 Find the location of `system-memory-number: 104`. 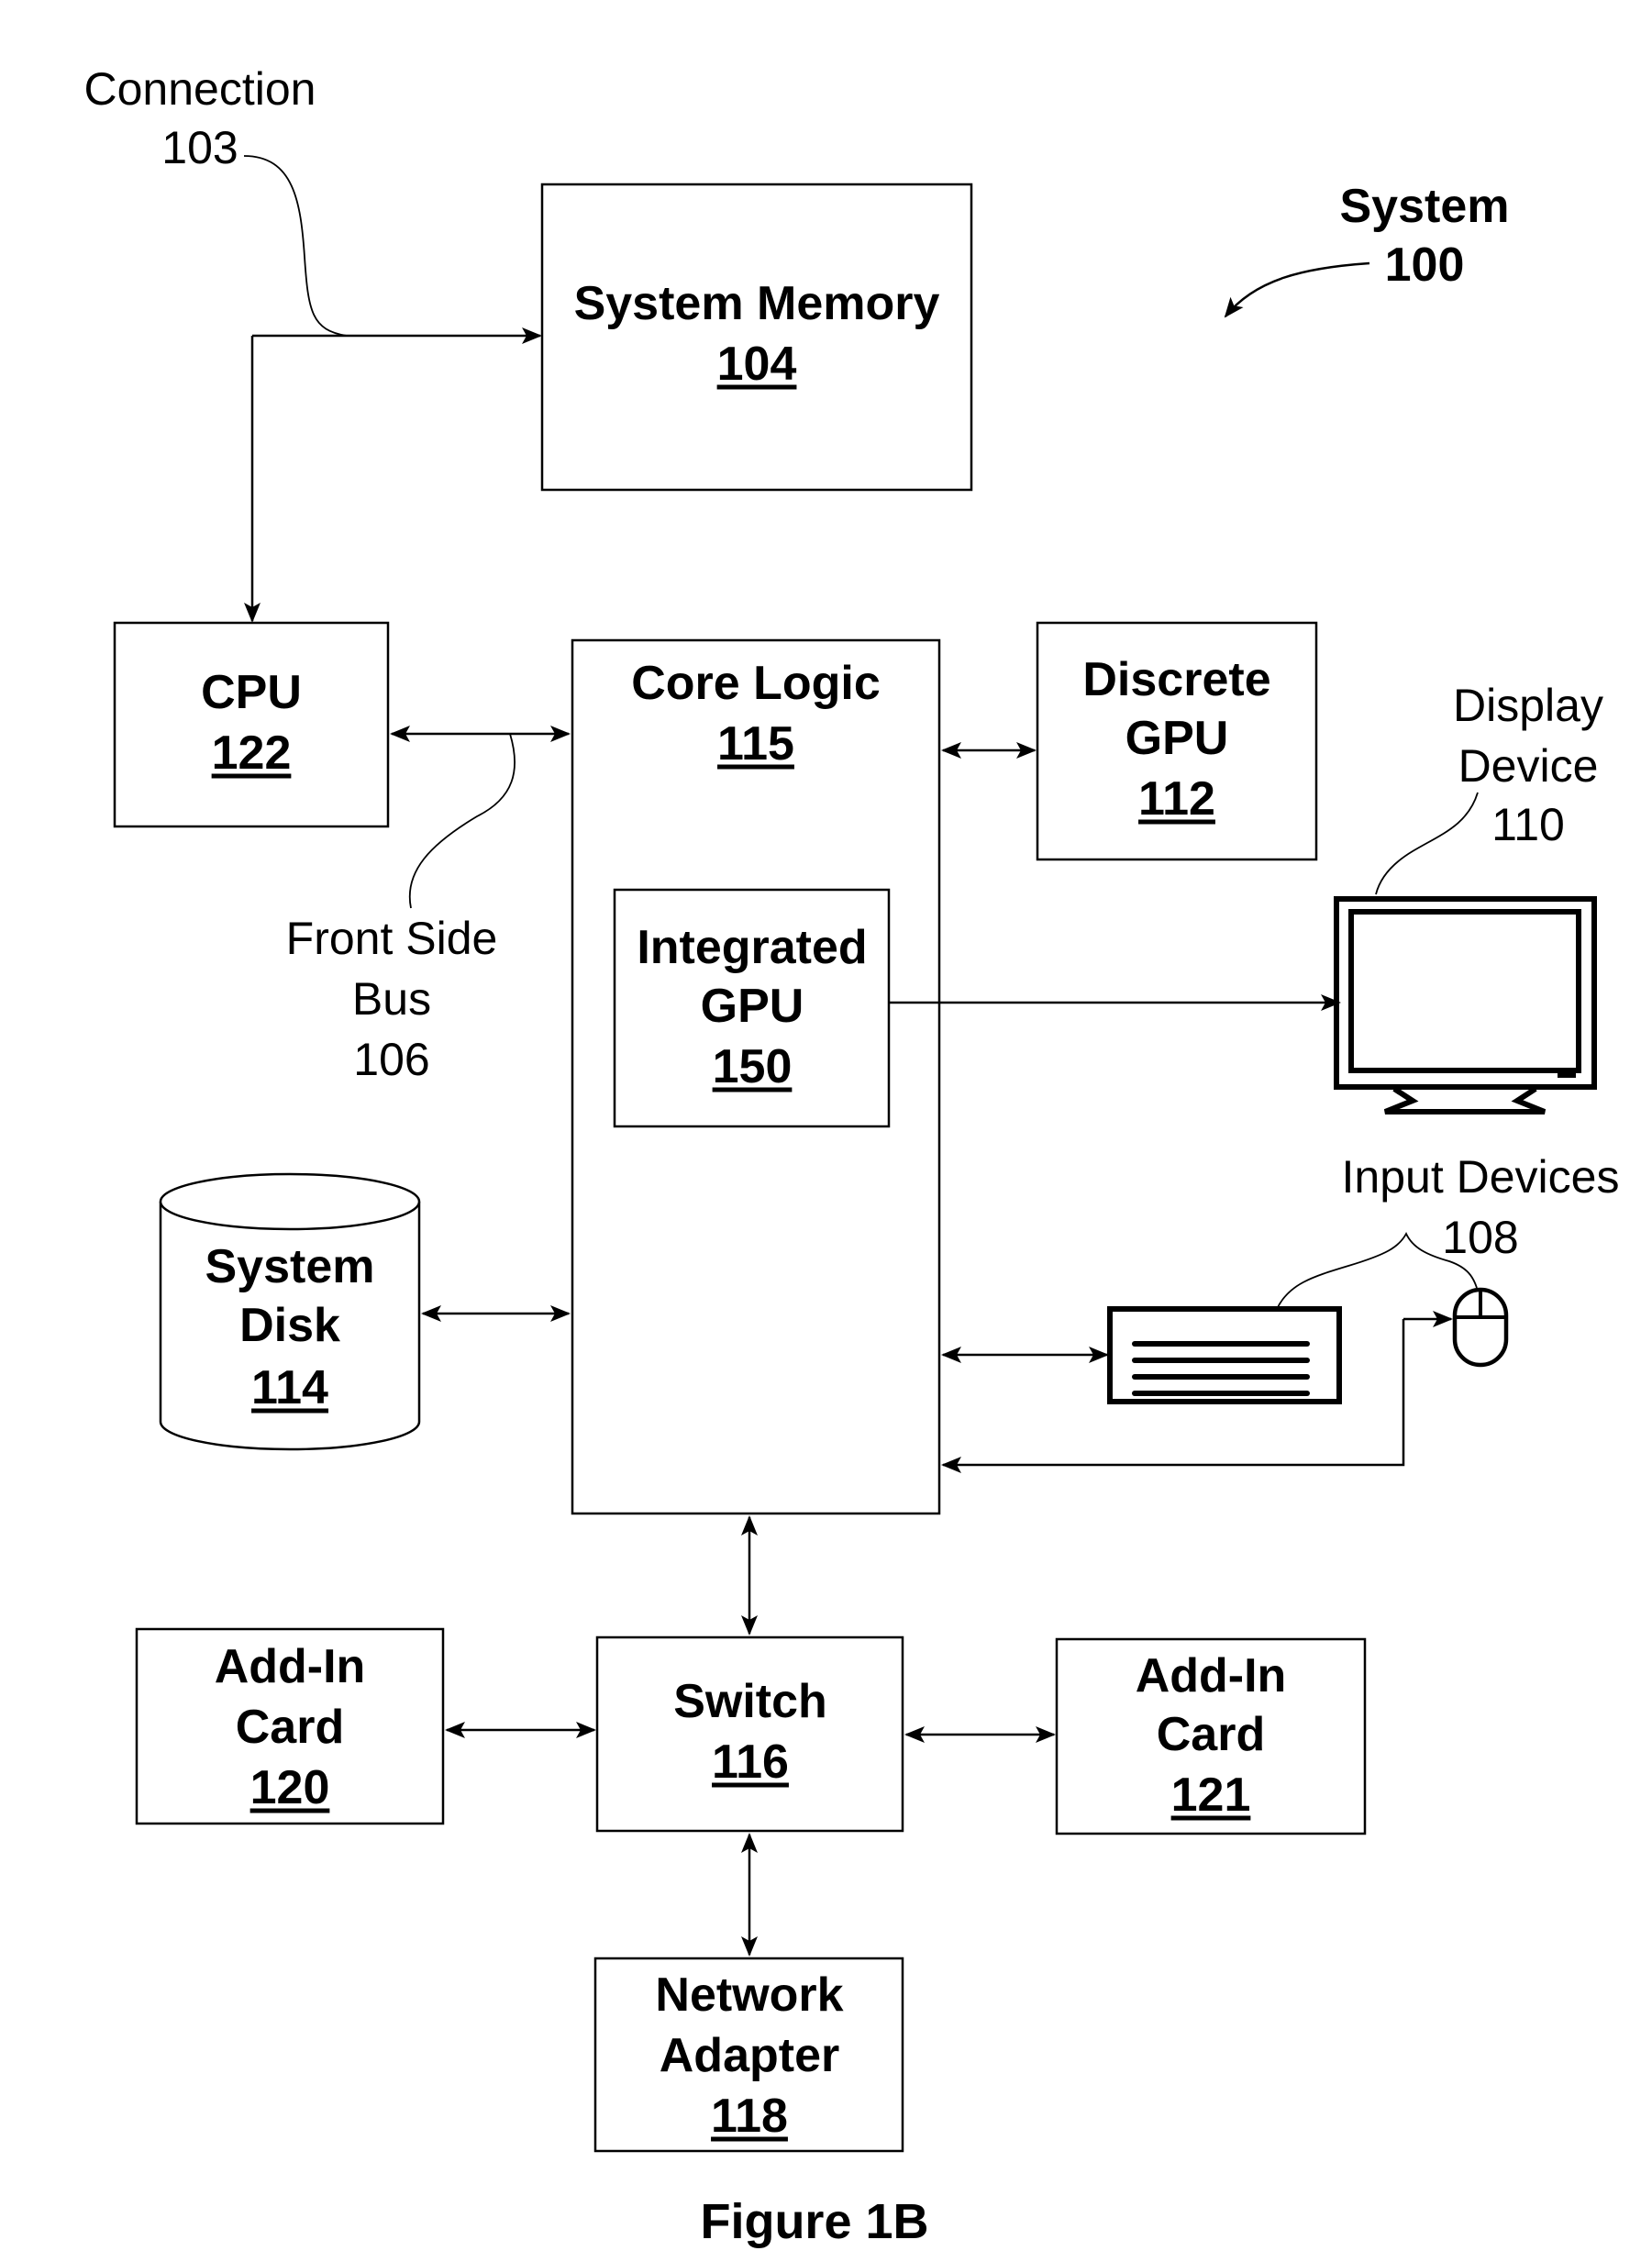

system-memory-number: 104 is located at coordinates (757, 364).